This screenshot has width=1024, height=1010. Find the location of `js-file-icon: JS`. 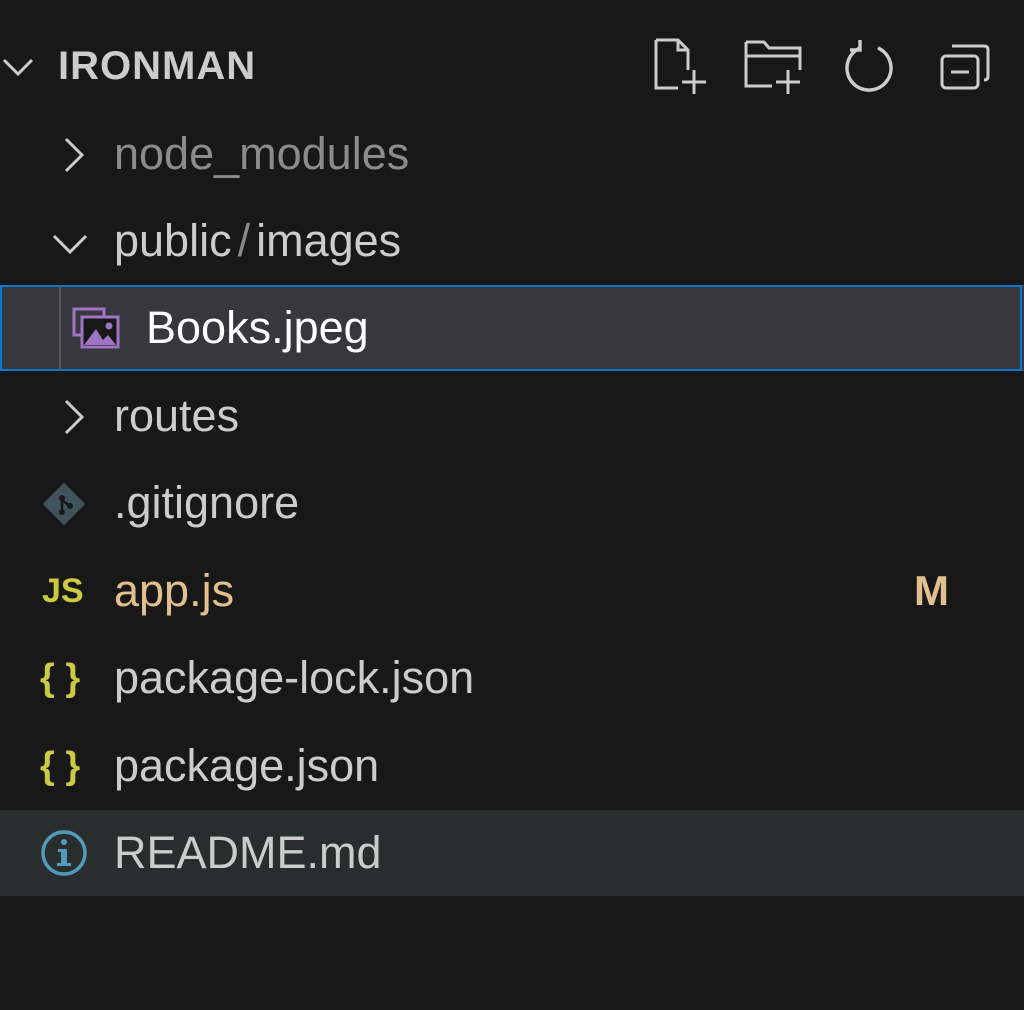

js-file-icon: JS is located at coordinates (63, 591).